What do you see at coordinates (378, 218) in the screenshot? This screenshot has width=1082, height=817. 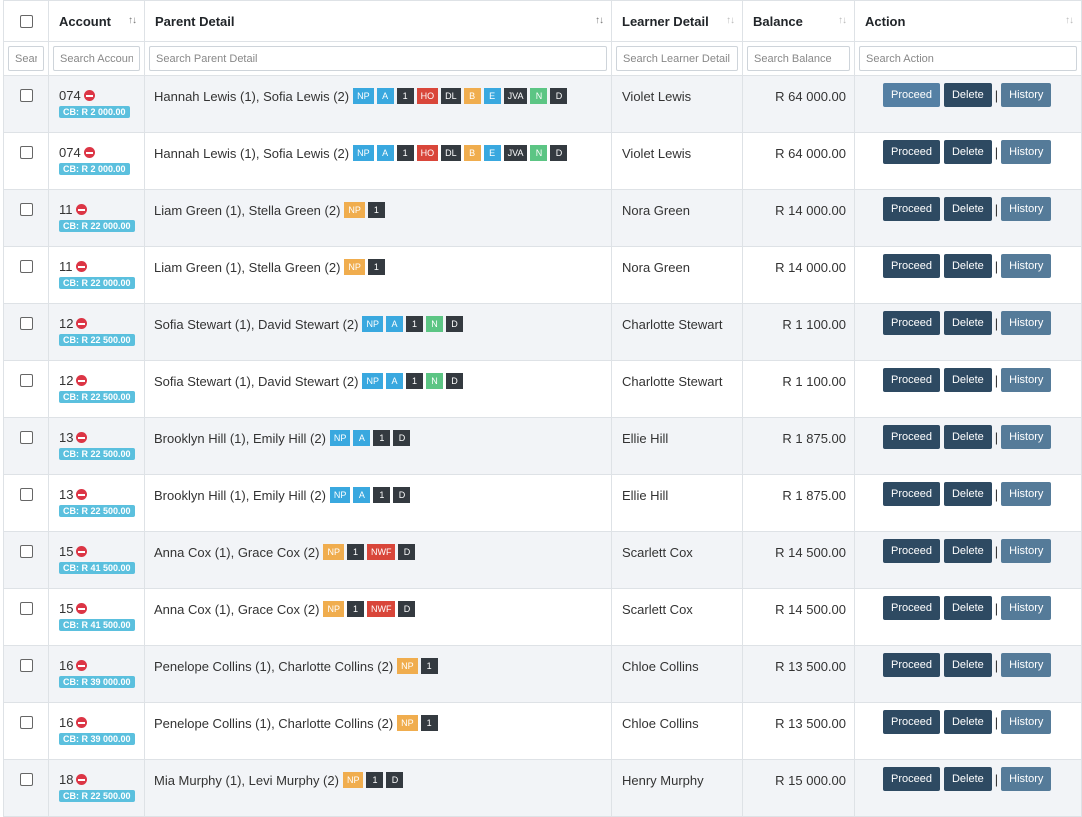 I see `parent-cell: Liam Green (1), Stella Green (2) NP 1` at bounding box center [378, 218].